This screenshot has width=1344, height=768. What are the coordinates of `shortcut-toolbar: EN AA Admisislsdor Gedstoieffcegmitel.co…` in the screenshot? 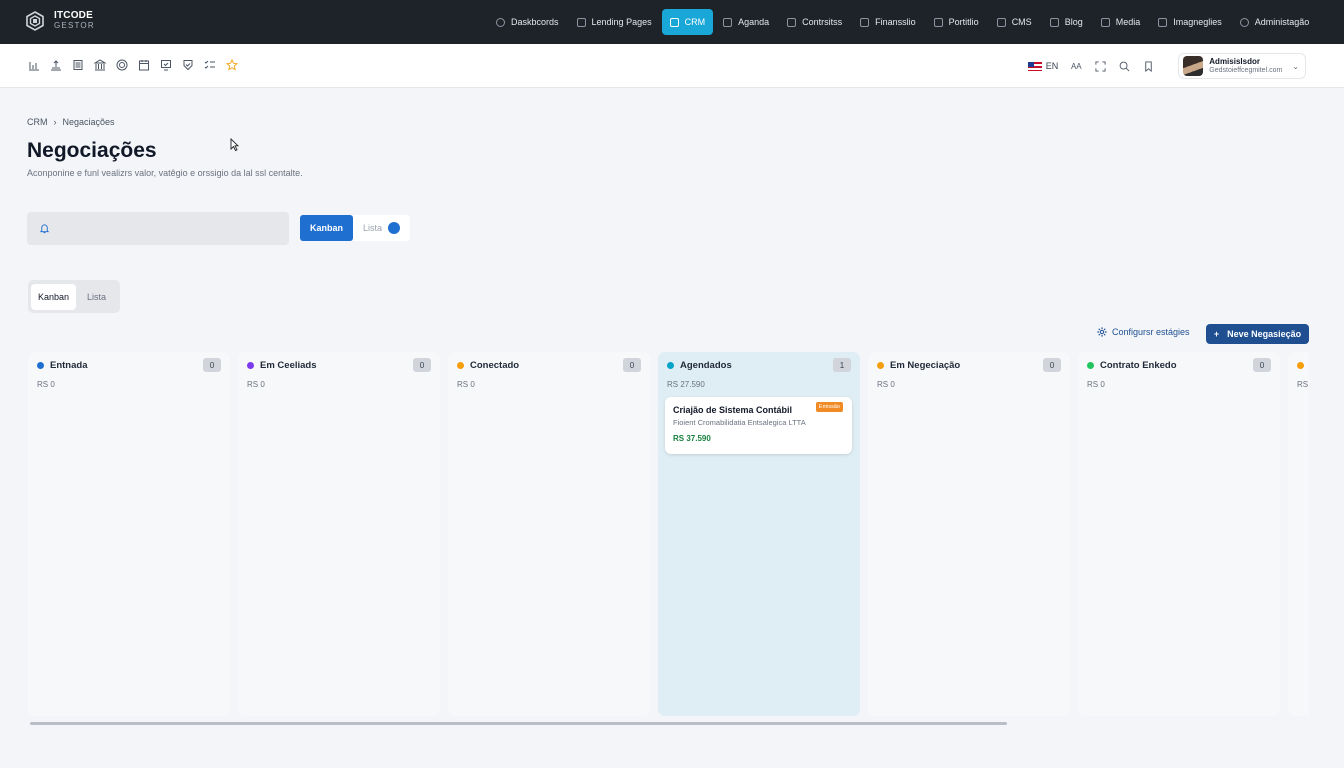 It's located at (672, 66).